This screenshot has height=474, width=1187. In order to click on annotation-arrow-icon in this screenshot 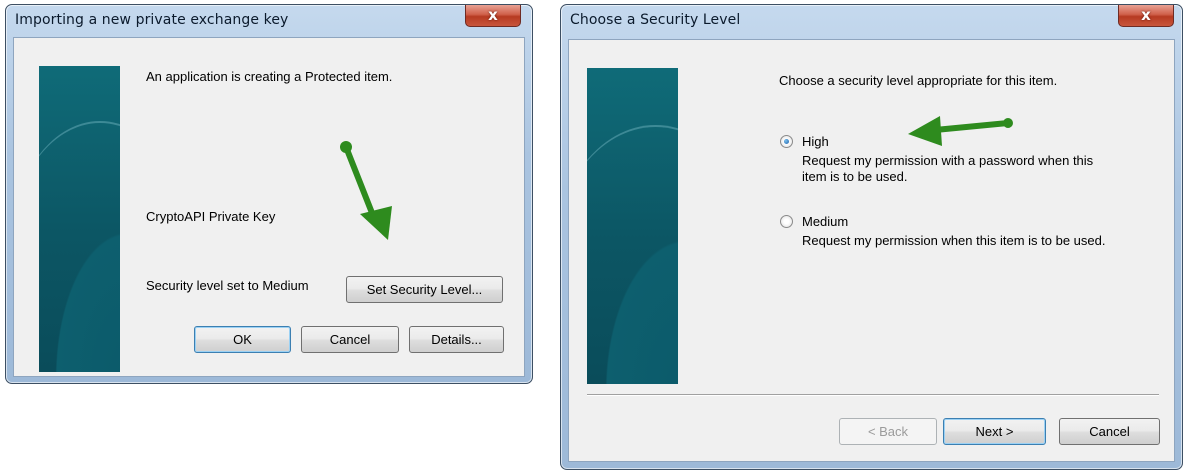, I will do `click(960, 131)`.